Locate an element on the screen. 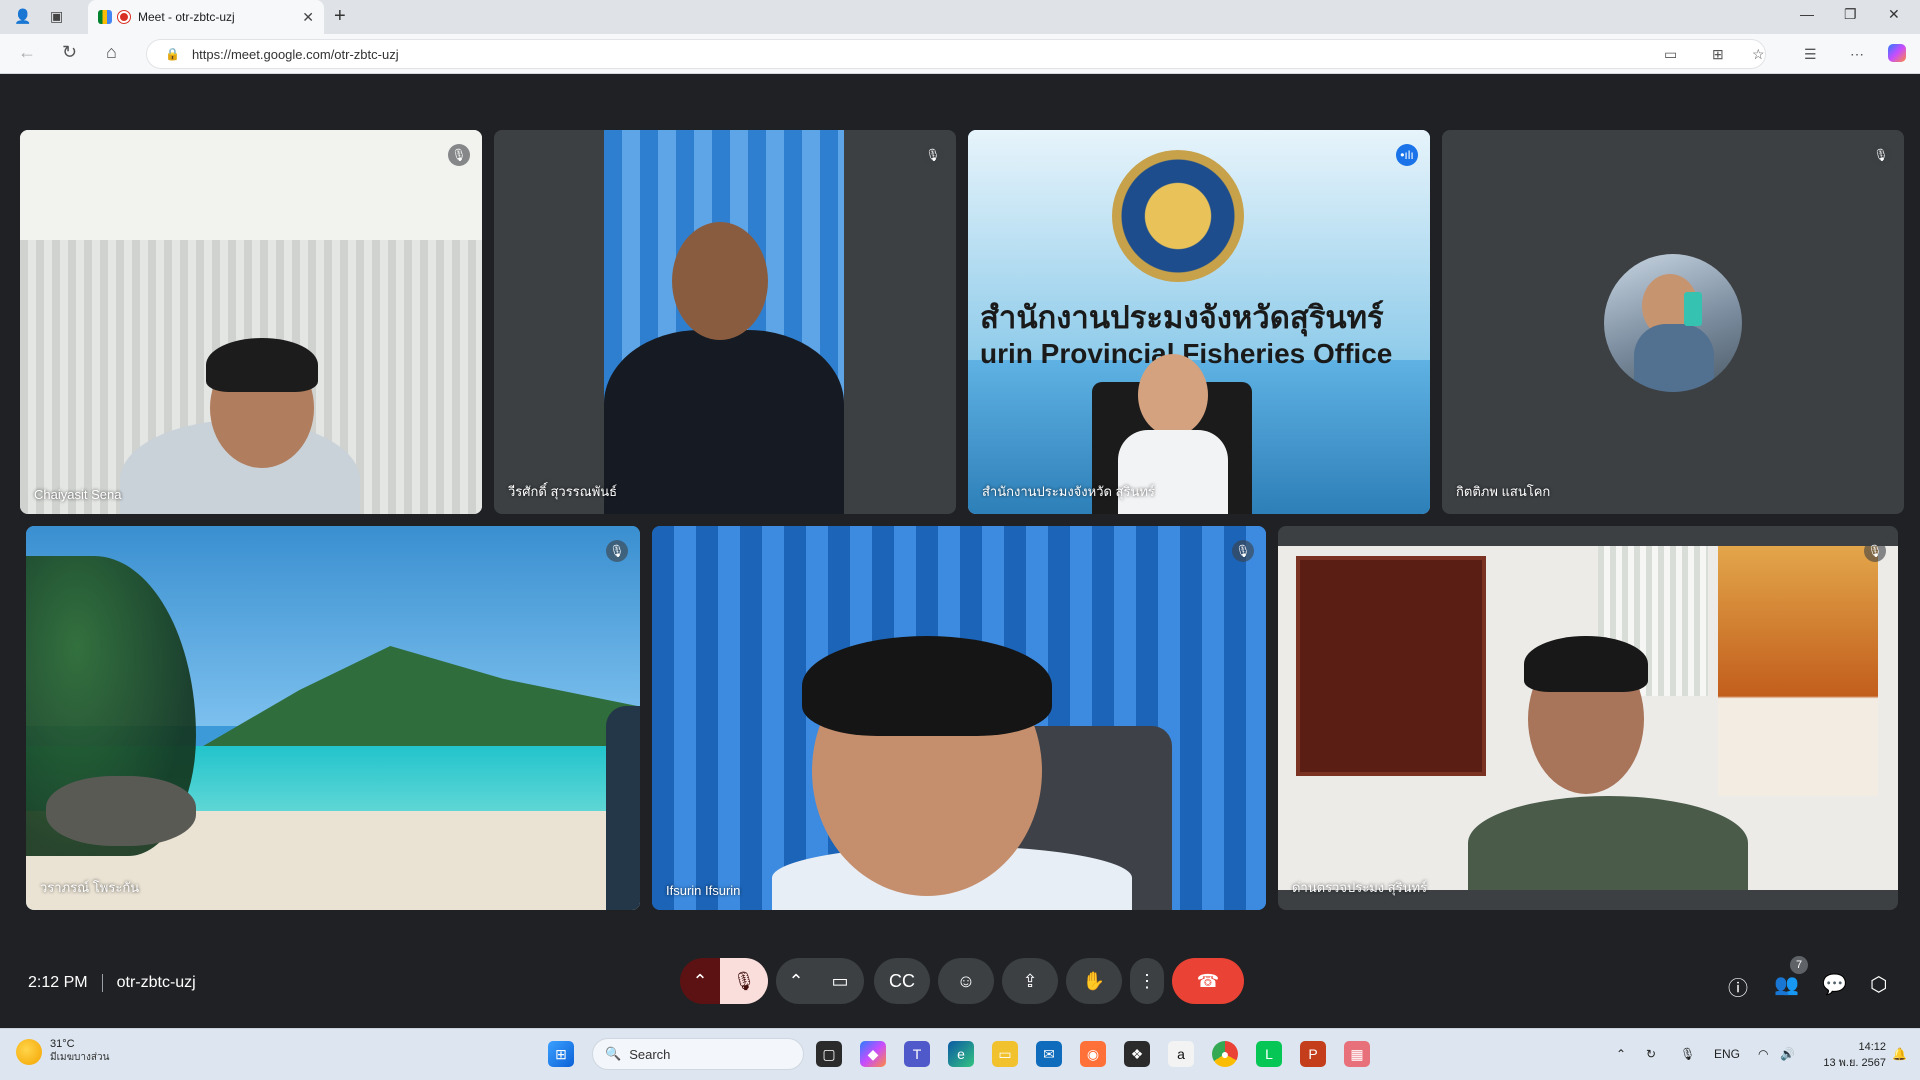 This screenshot has width=1920, height=1080. emoji-icon: ☺ is located at coordinates (966, 980).